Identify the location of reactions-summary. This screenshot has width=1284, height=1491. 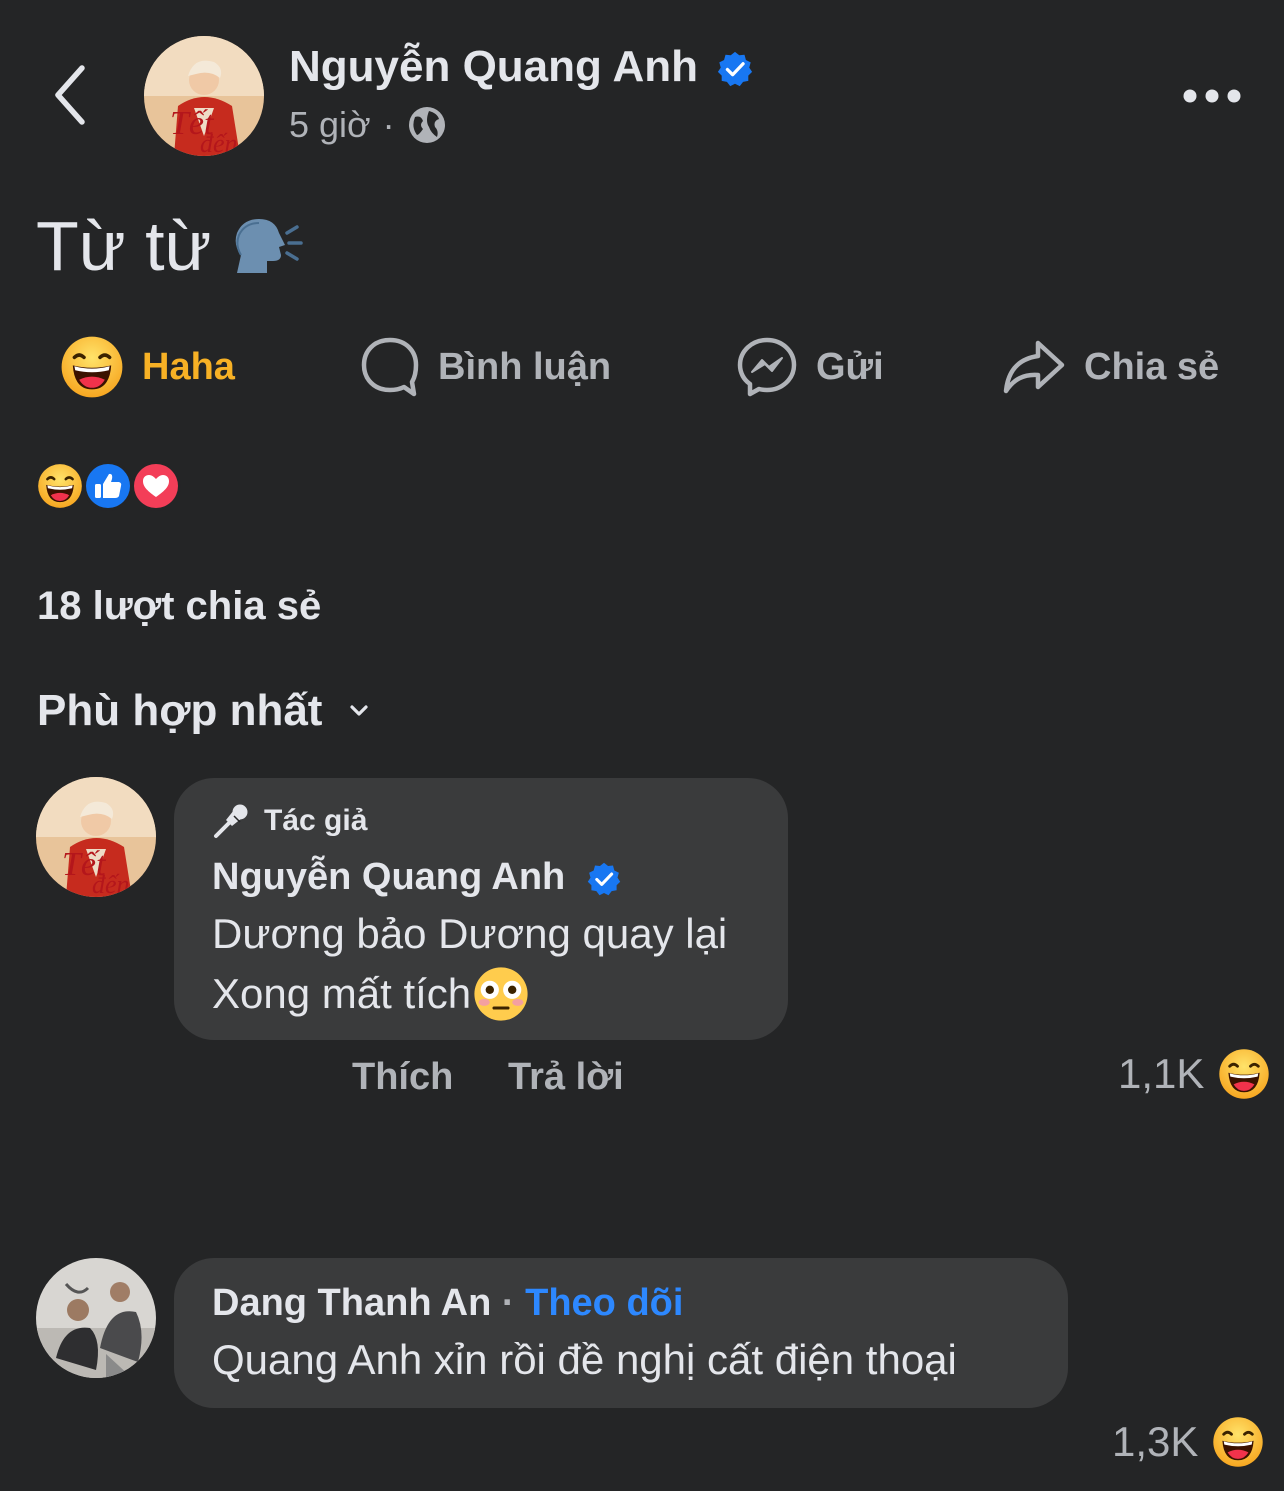
(107, 486).